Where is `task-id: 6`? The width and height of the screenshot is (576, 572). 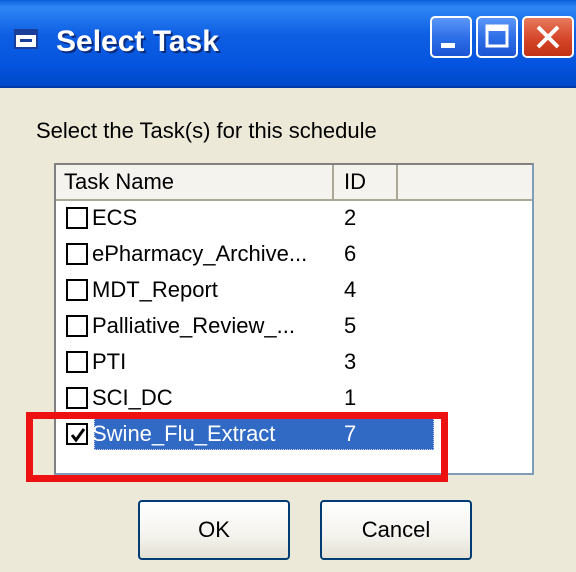 task-id: 6 is located at coordinates (350, 253).